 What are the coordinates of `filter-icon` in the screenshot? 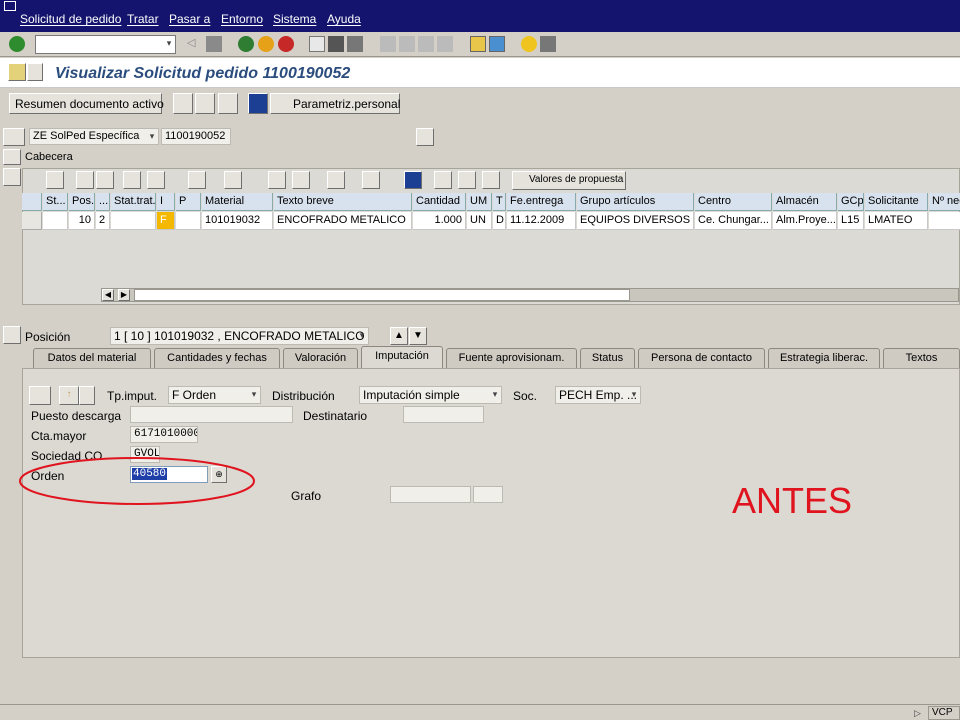 It's located at (156, 180).